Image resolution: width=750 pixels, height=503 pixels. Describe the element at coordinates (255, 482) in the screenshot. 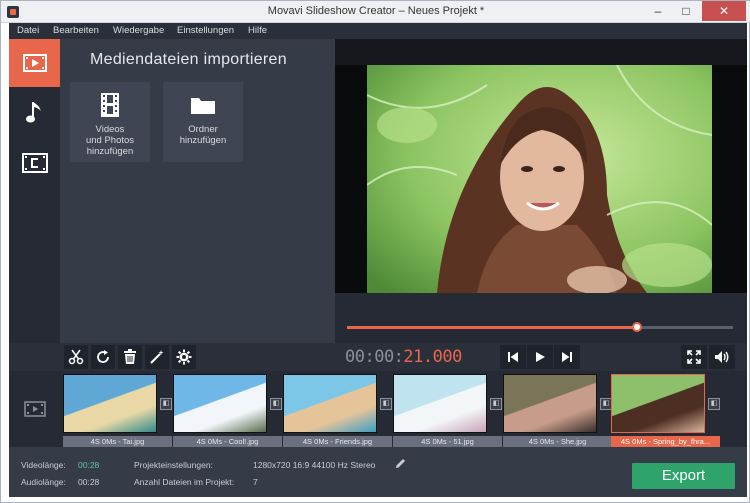

I see `file-count-value: 7` at that location.